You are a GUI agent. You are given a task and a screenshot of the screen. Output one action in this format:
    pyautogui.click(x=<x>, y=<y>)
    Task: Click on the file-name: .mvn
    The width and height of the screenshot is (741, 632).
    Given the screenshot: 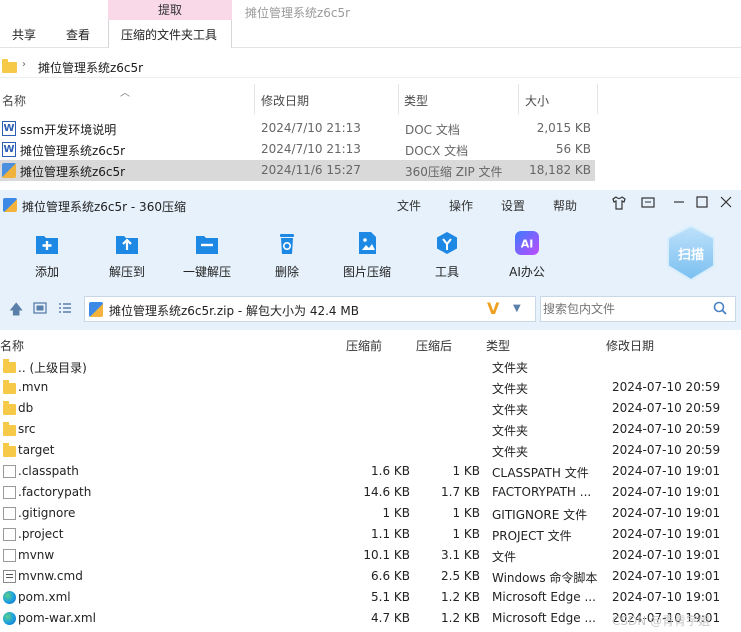 What is the action you would take?
    pyautogui.click(x=33, y=387)
    